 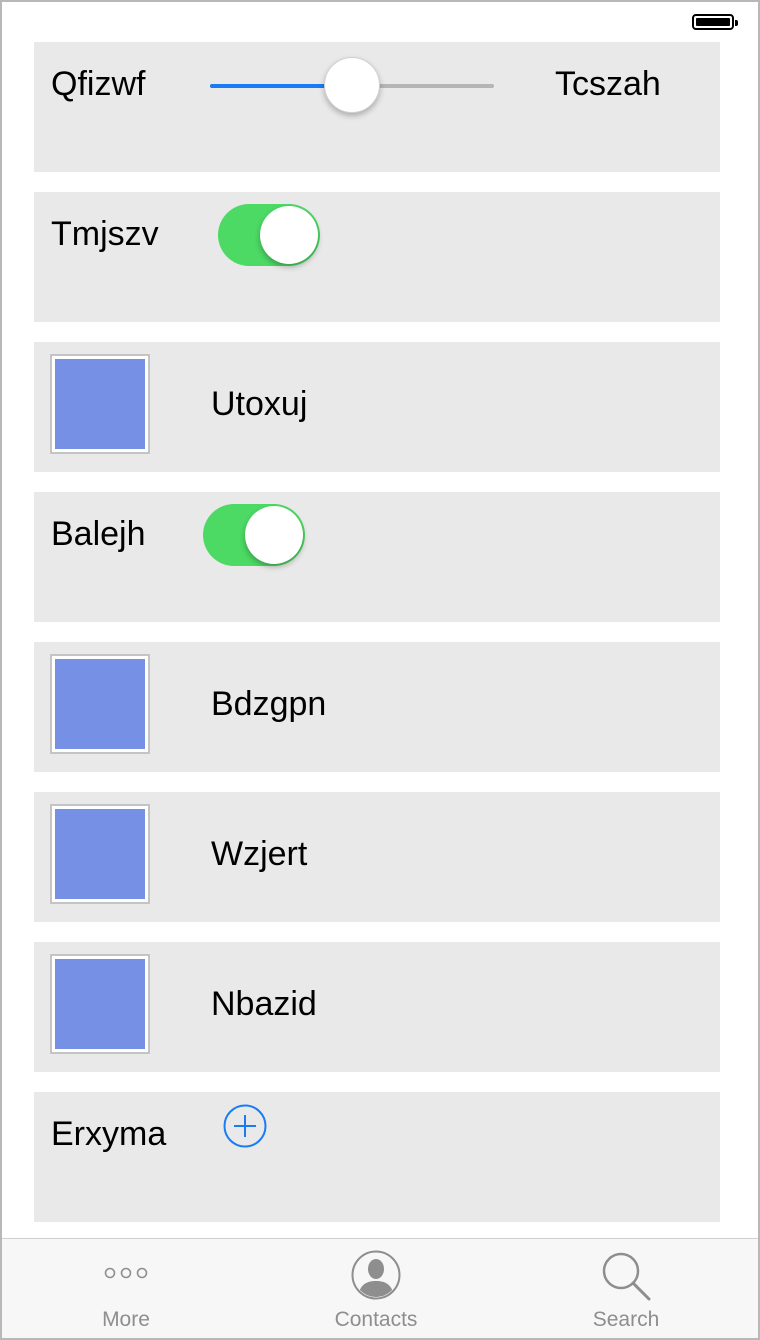 I want to click on more-icon, so click(x=126, y=1276).